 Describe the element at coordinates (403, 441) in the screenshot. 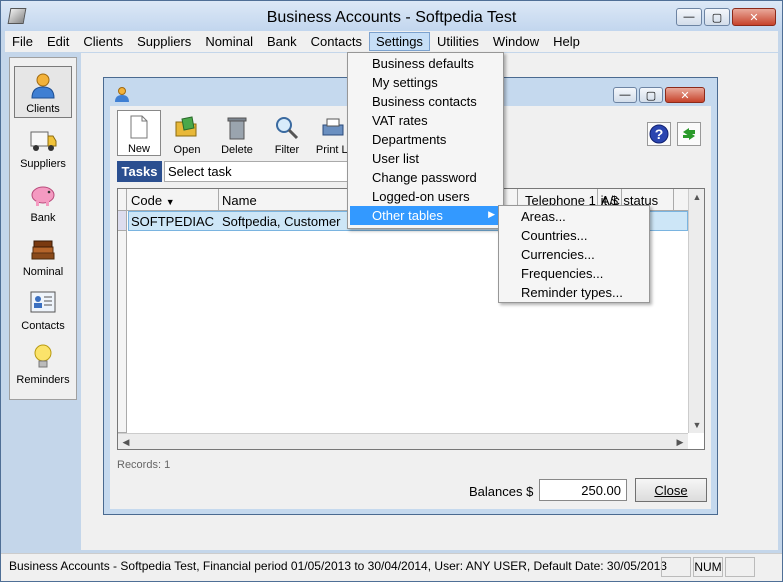

I see `horizontal-scrollbar: ◀ ▶` at that location.